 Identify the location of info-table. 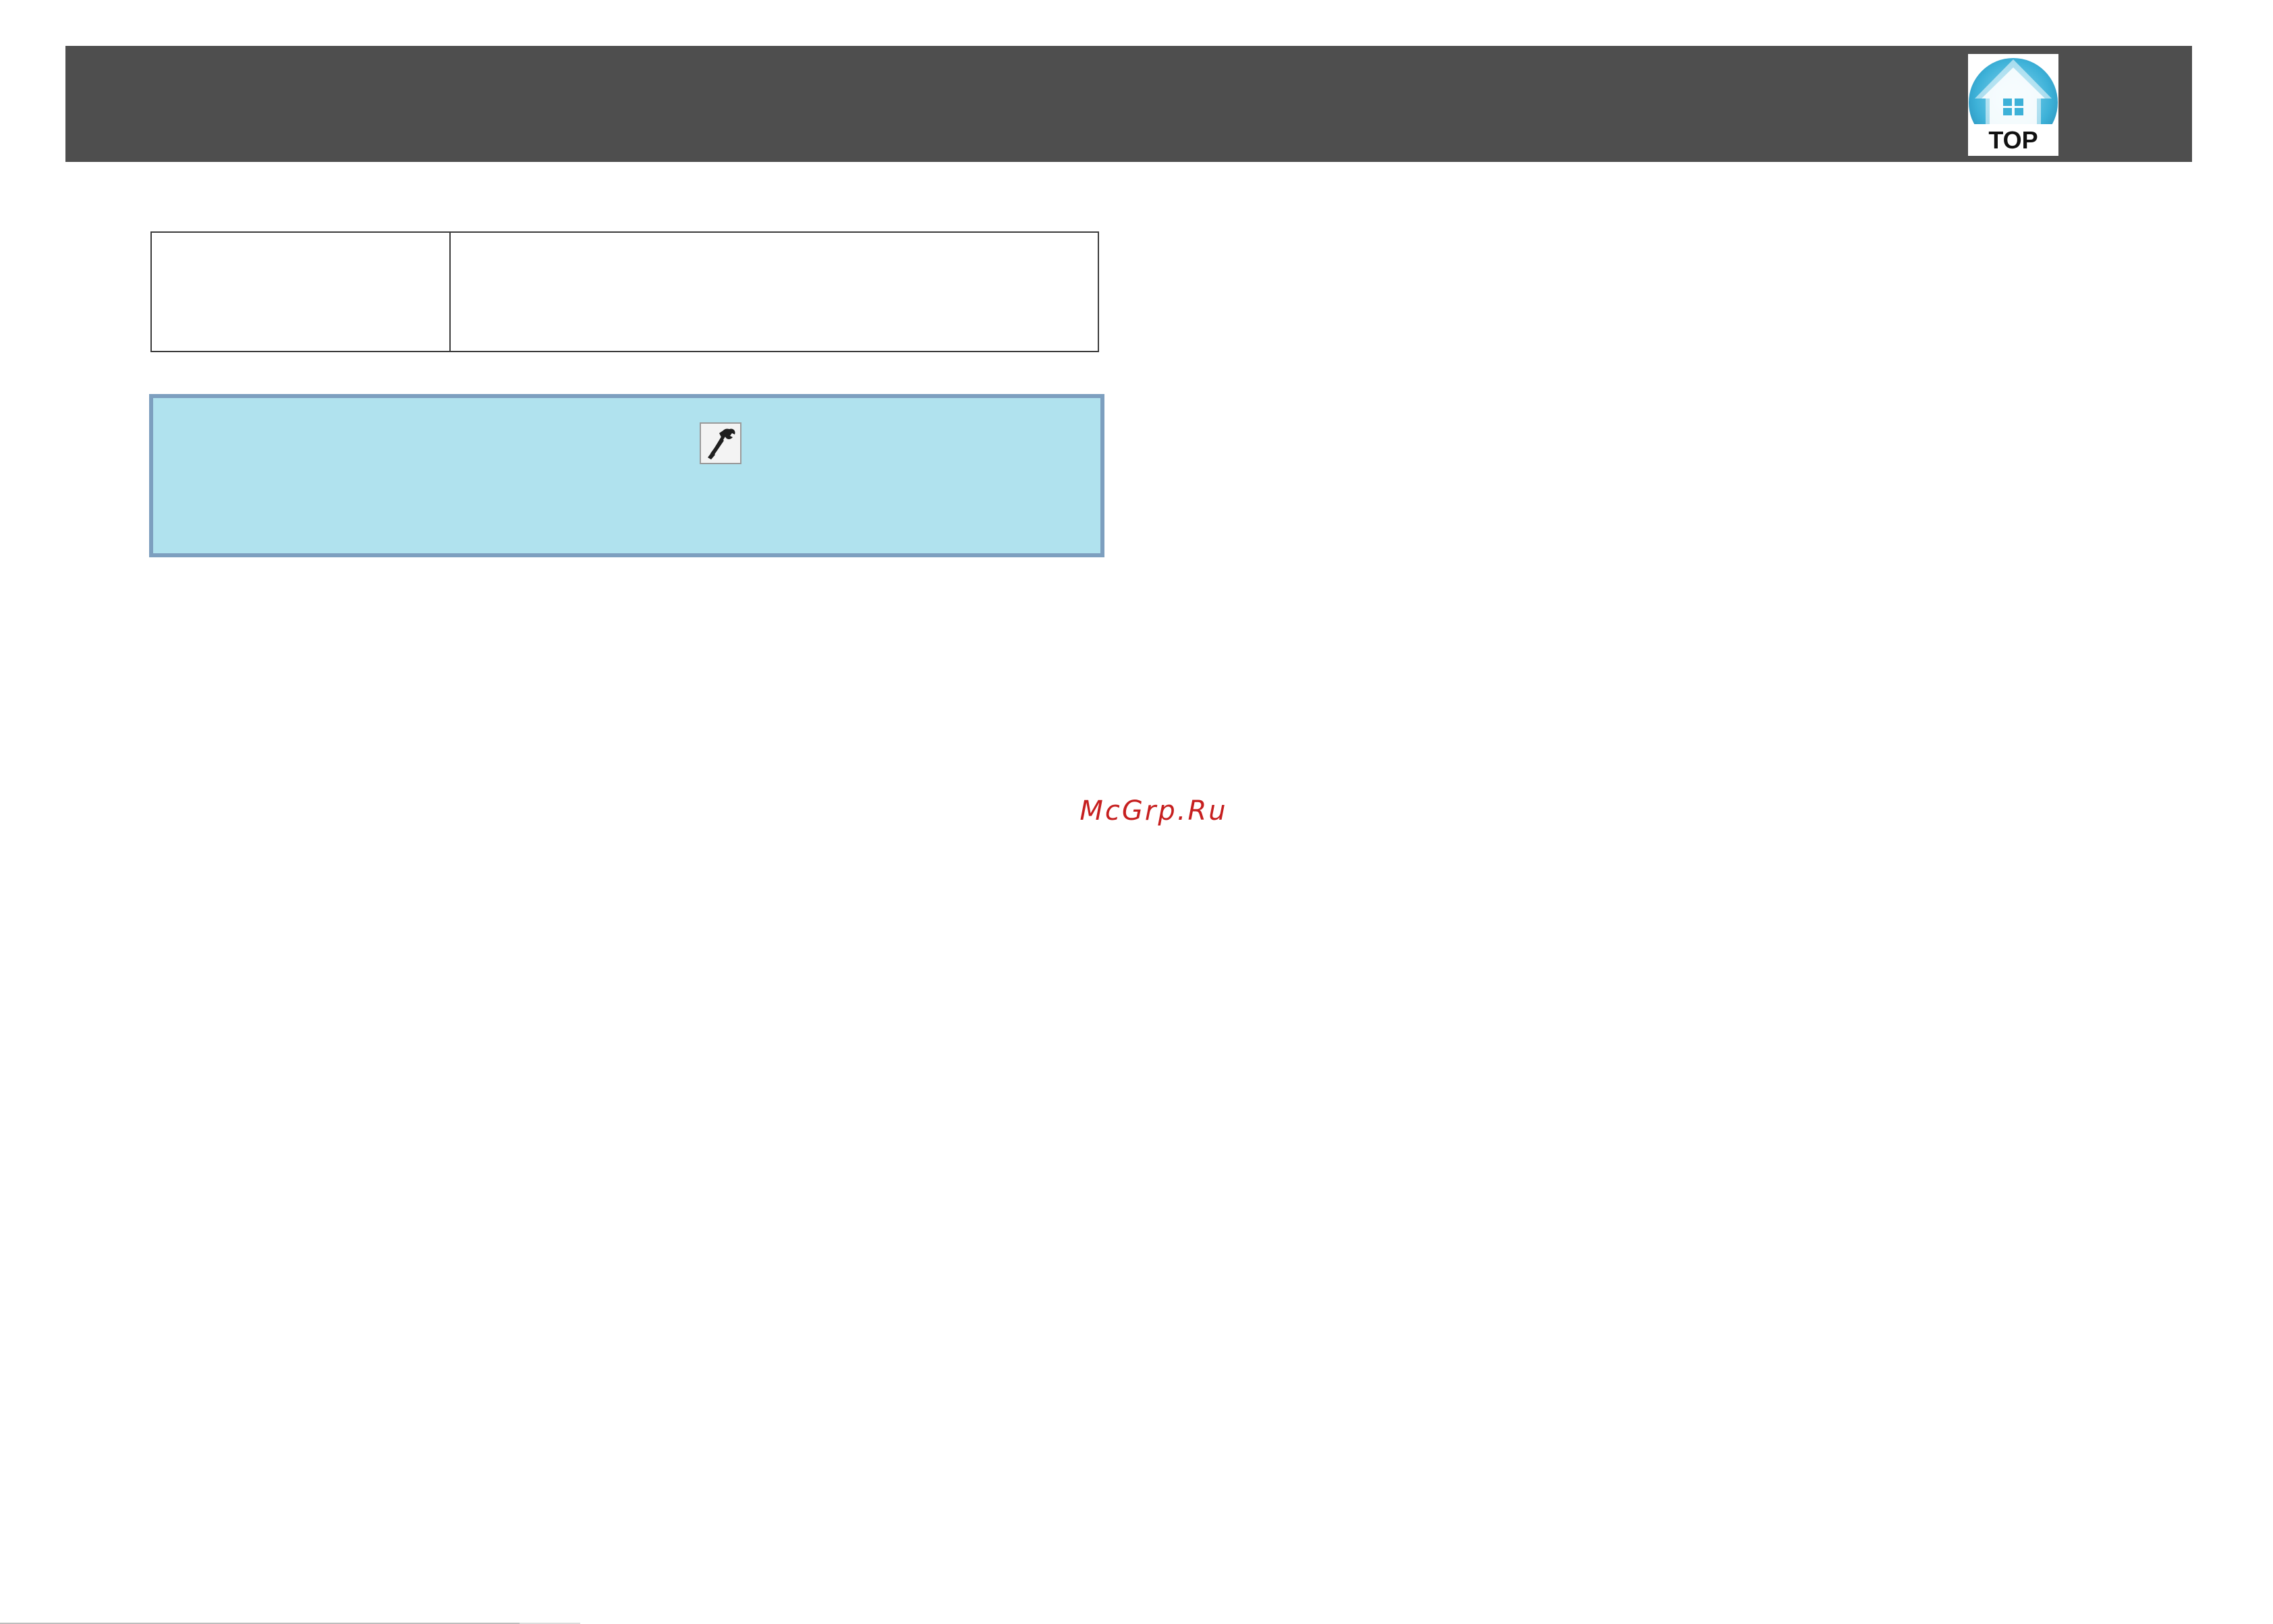
(624, 291).